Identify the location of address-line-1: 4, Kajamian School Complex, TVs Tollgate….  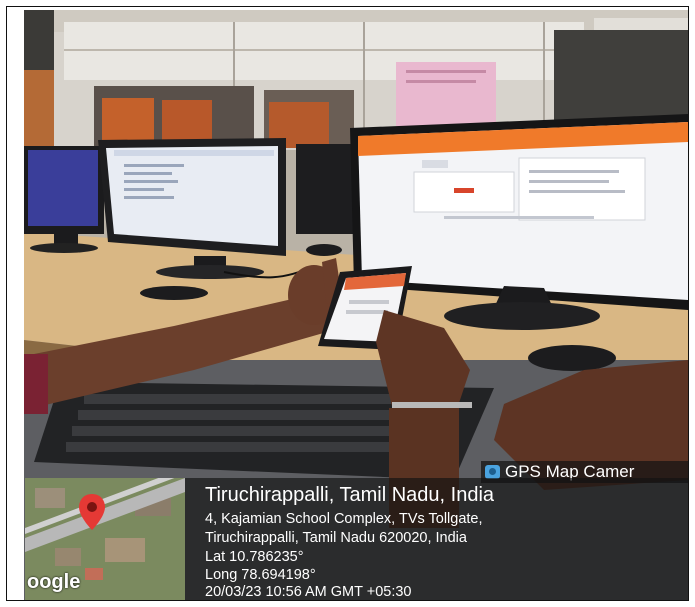
(344, 519).